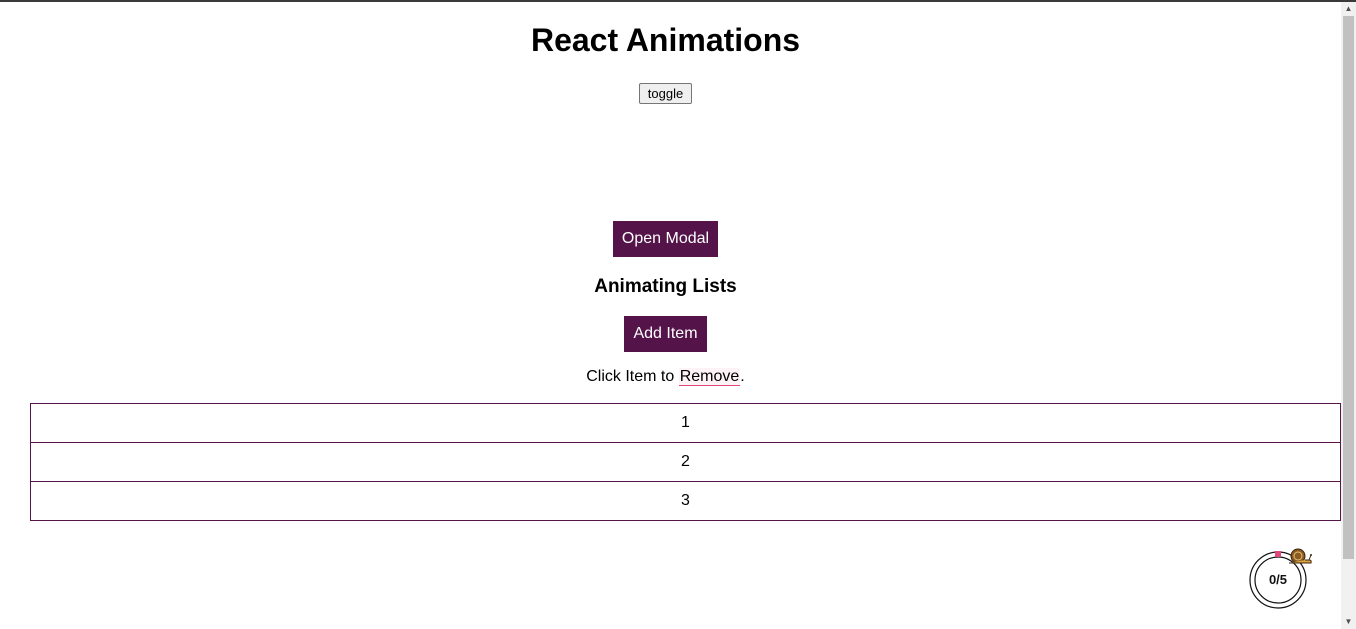 This screenshot has width=1356, height=629. I want to click on remove-hint: Click Item to Remove., so click(665, 377).